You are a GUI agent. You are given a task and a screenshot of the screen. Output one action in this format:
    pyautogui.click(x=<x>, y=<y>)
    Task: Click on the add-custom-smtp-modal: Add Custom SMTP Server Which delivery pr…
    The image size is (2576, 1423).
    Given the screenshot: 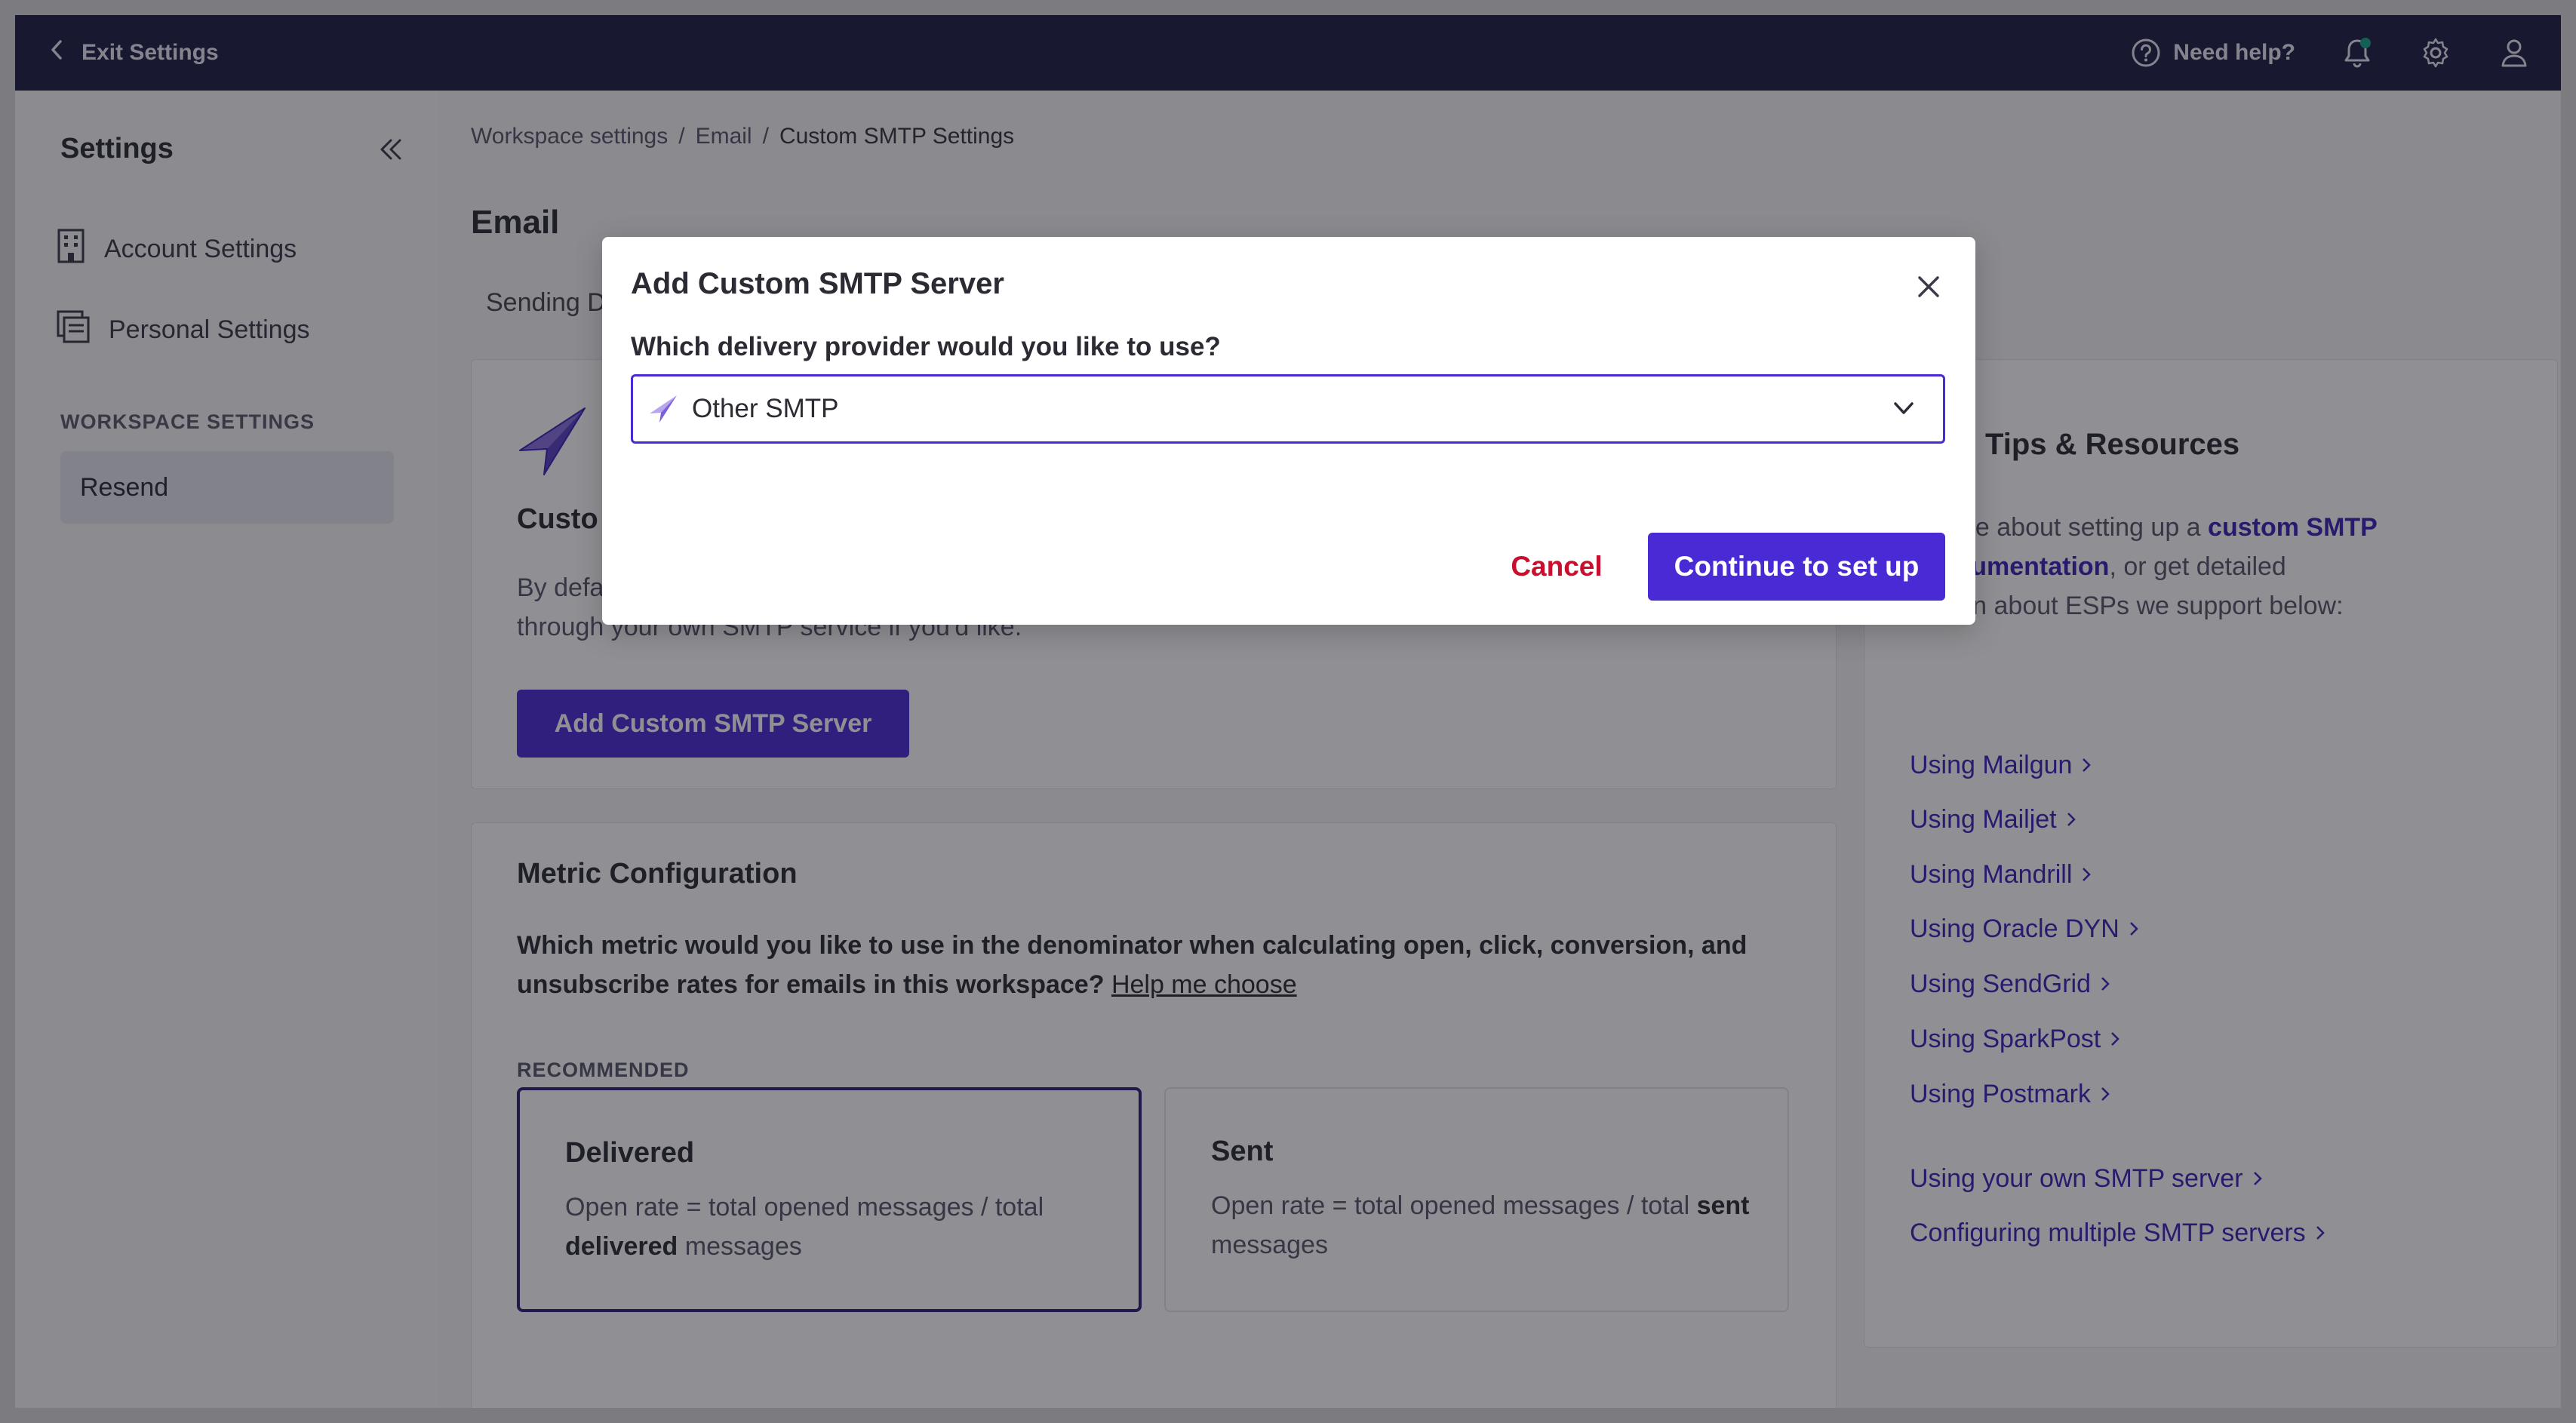 What is the action you would take?
    pyautogui.click(x=1288, y=431)
    